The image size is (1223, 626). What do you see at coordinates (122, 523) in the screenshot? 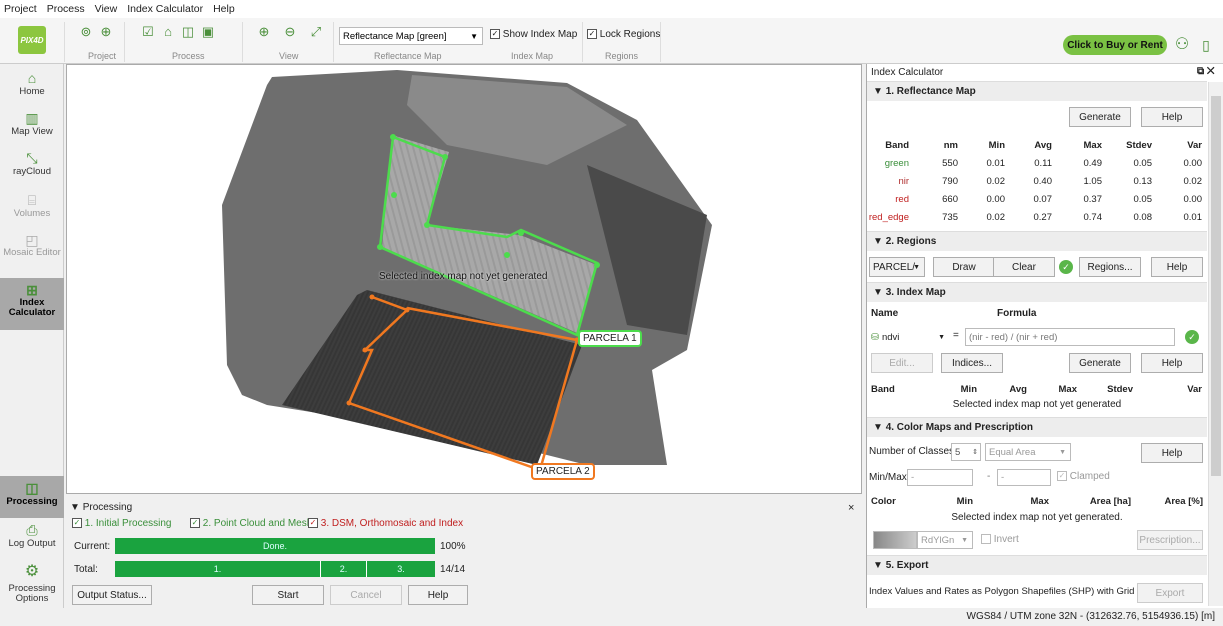
I see `step-1-checkbox: ✓ 1. Initial Processing` at bounding box center [122, 523].